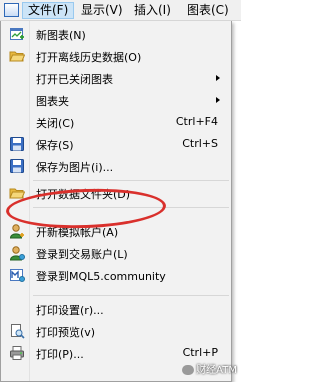  Describe the element at coordinates (17, 331) in the screenshot. I see `print-preview-icon` at that location.